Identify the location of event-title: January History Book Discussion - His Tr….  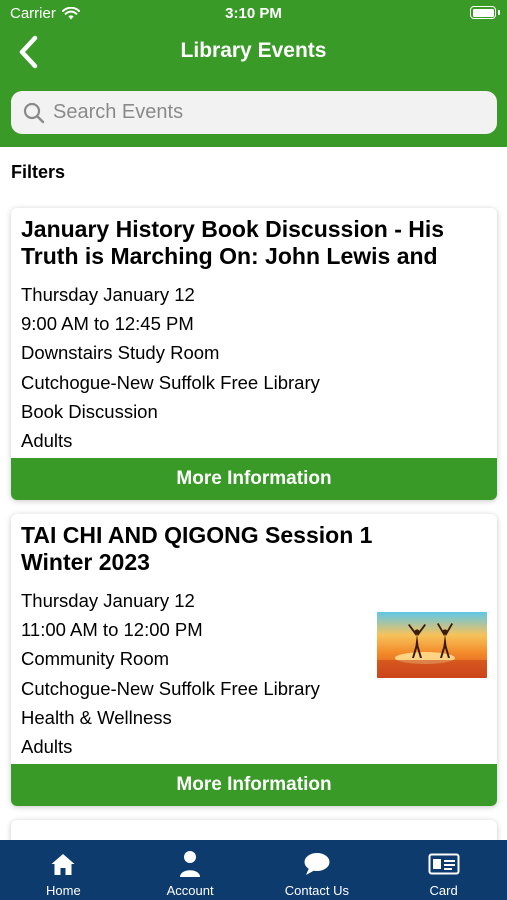
(254, 243).